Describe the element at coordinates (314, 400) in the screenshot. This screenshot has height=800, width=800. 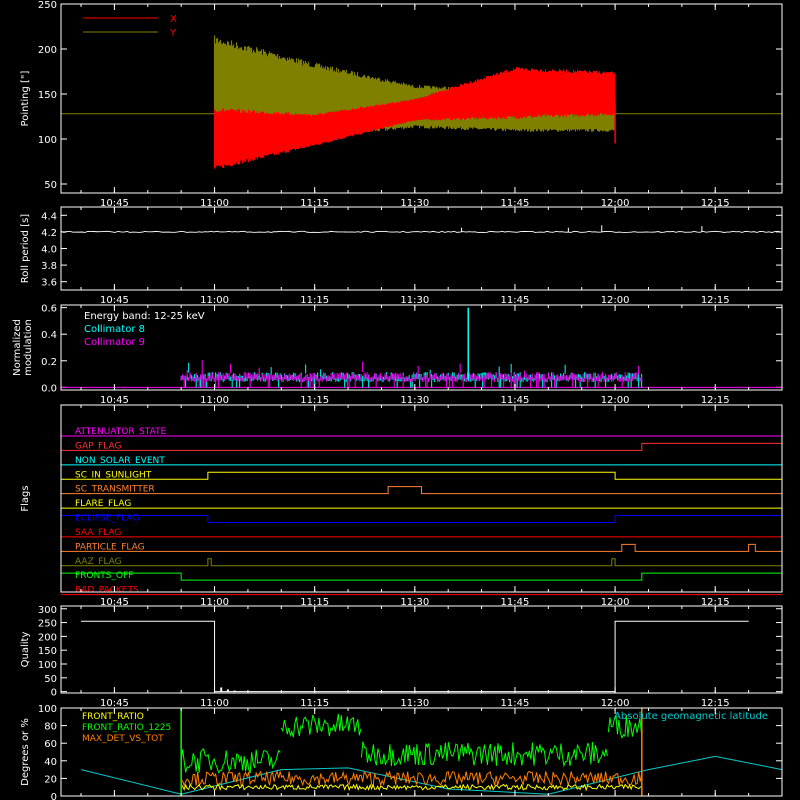
I see `modulation-x-tick-label: 11:15` at that location.